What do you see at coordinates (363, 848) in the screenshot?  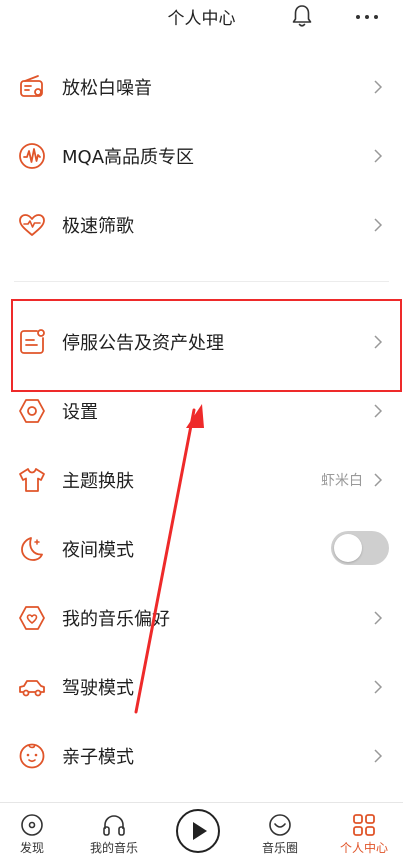 I see `tab-label: 个人中心` at bounding box center [363, 848].